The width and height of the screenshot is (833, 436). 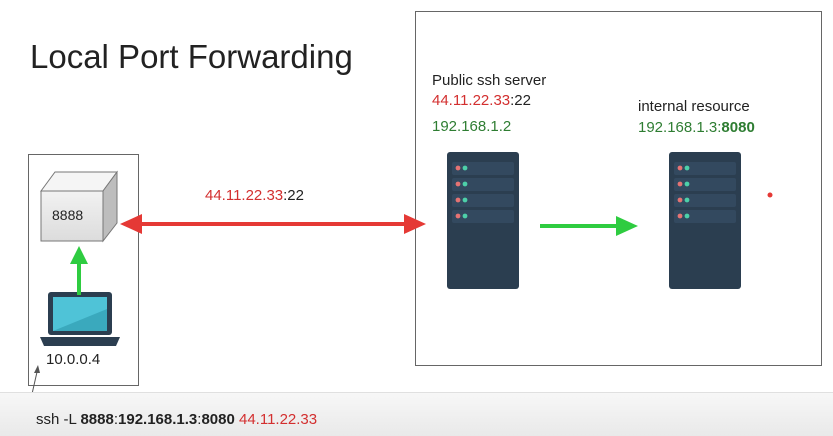 What do you see at coordinates (79, 270) in the screenshot?
I see `green-arrow-up` at bounding box center [79, 270].